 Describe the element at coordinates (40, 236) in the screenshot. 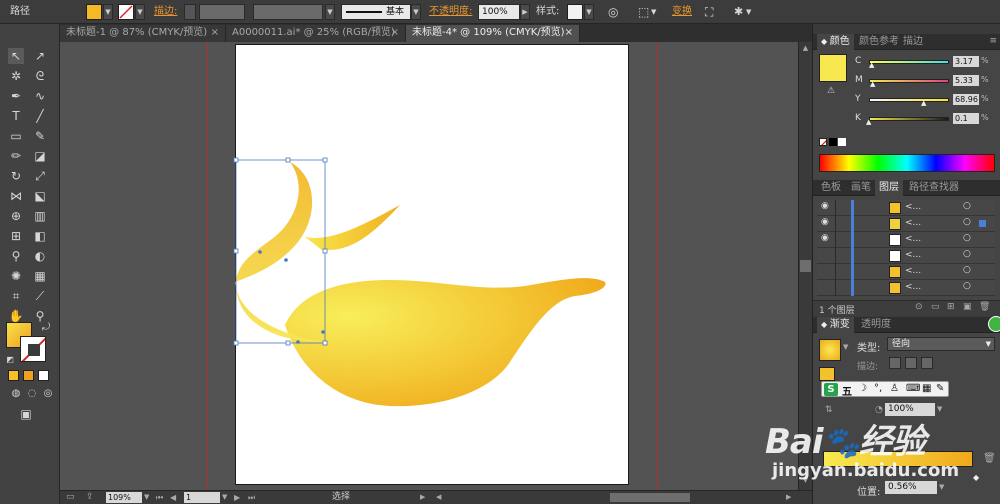

I see `gradient-tool-icon: ◧` at that location.